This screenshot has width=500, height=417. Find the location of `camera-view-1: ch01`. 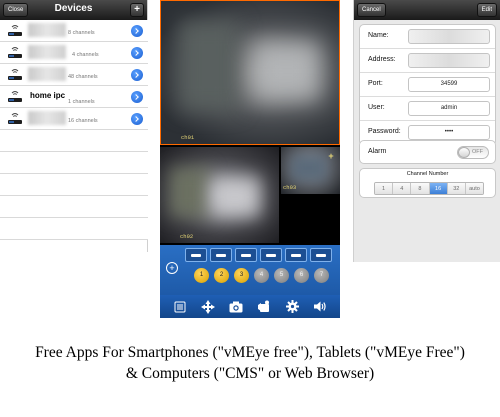

camera-view-1: ch01 is located at coordinates (250, 72).